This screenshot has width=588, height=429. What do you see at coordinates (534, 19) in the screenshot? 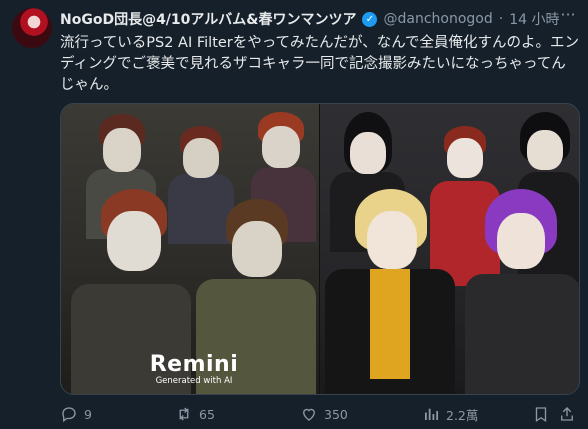
I see `timestamp: 14 小時` at bounding box center [534, 19].